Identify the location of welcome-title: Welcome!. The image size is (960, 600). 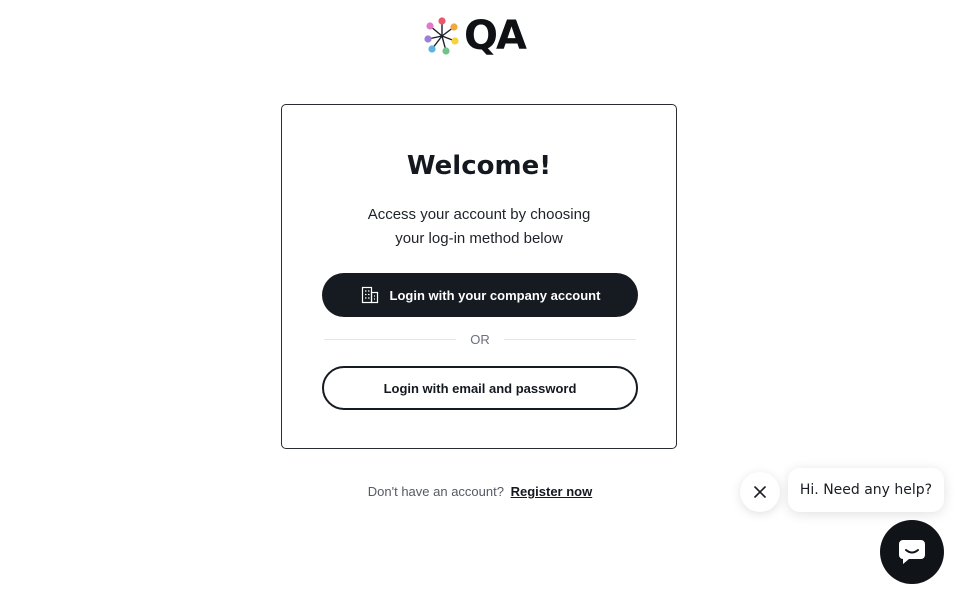
(479, 166).